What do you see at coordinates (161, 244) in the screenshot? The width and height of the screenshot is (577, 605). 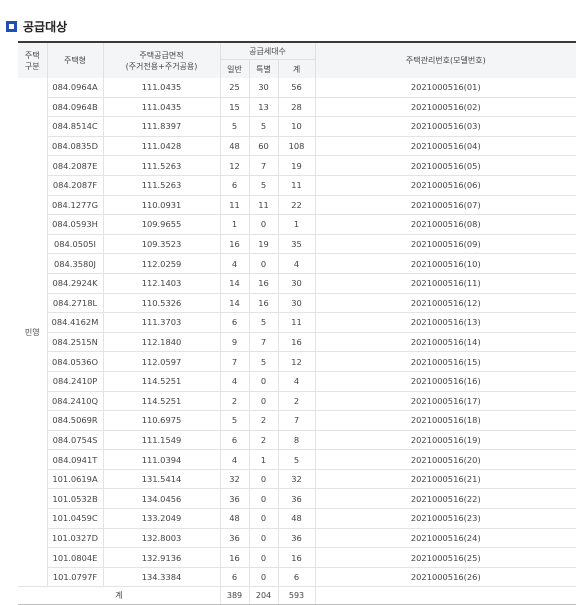 I see `cell-area: 109.3523` at bounding box center [161, 244].